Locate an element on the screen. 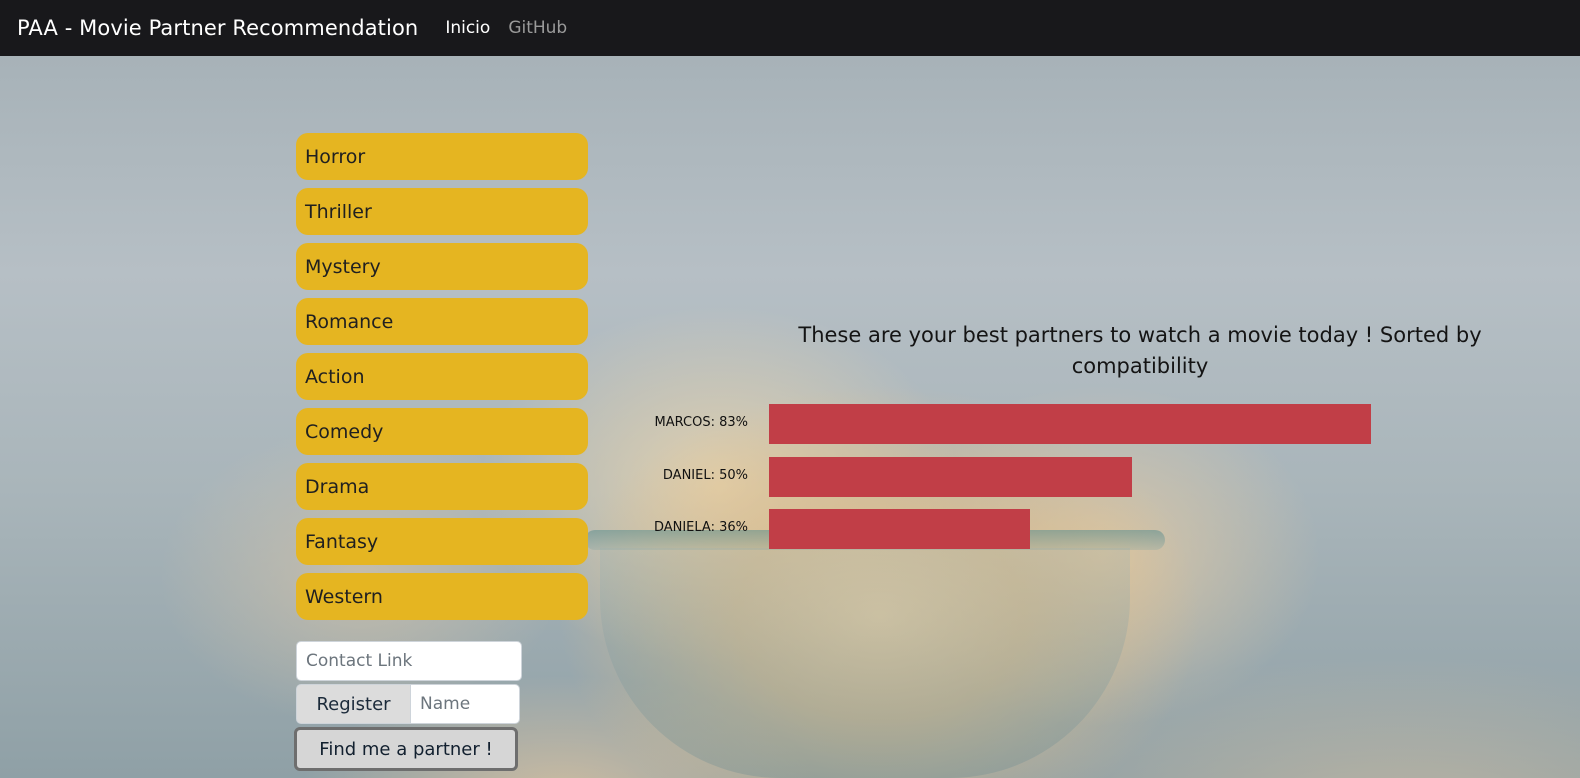  bar-marcos is located at coordinates (1070, 424).